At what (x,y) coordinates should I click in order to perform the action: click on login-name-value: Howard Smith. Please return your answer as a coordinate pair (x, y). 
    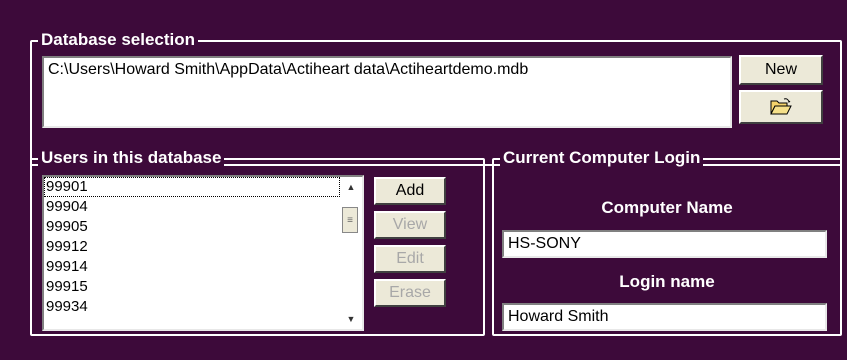
    Looking at the image, I should click on (558, 316).